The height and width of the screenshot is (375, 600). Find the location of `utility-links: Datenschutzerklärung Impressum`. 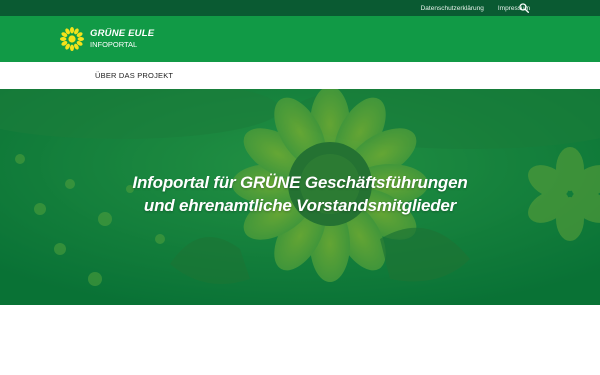

utility-links: Datenschutzerklärung Impressum is located at coordinates (475, 8).